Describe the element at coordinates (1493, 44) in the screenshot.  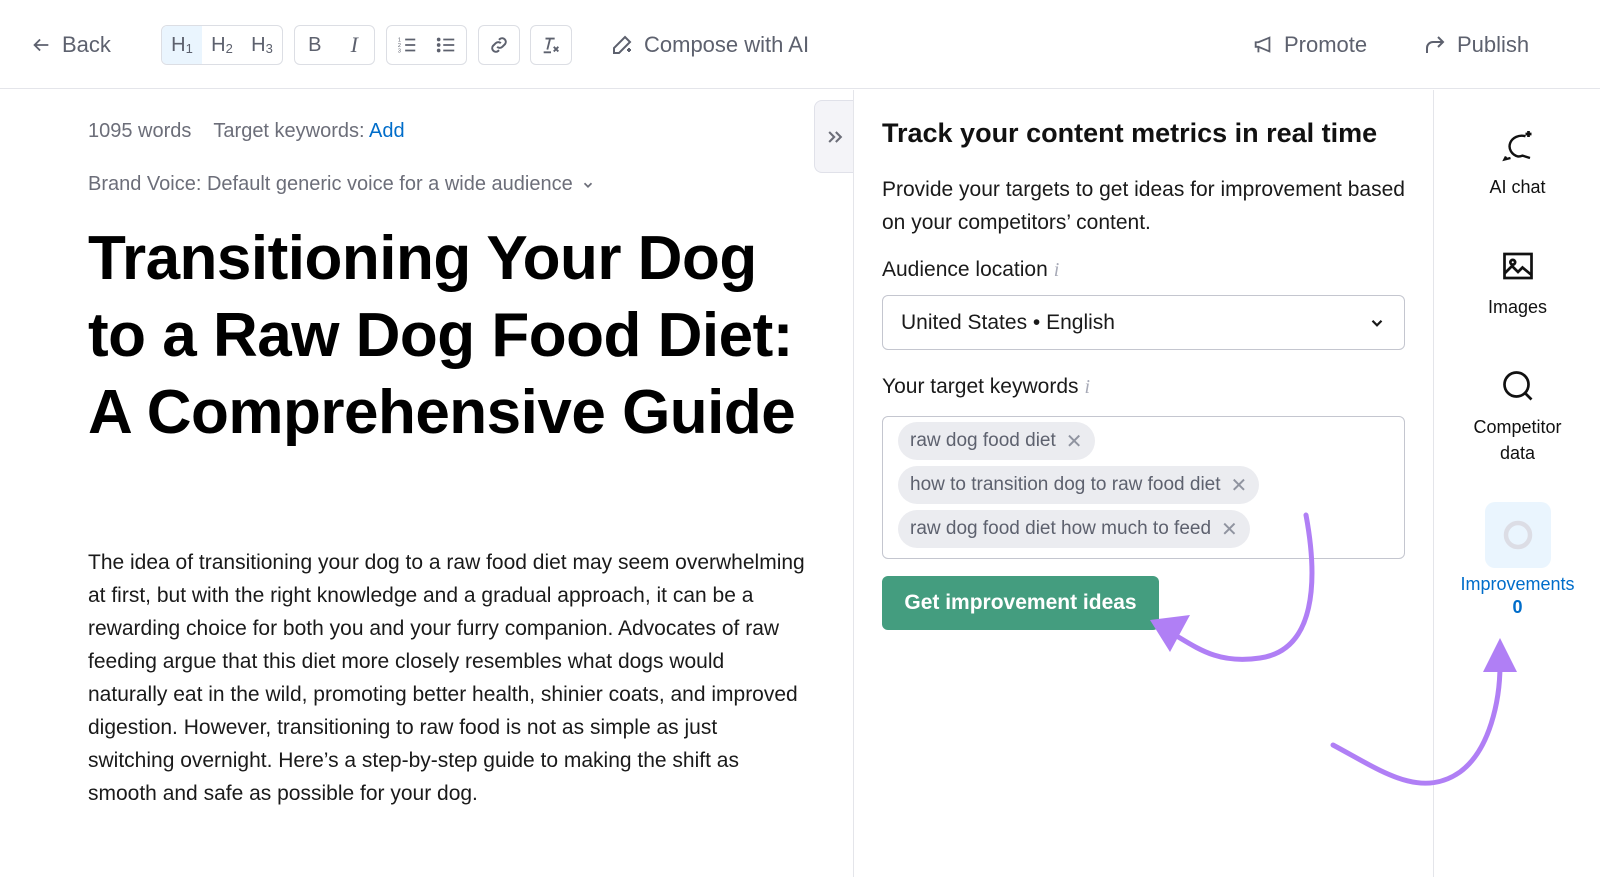
I see `publish-label: Publish` at that location.